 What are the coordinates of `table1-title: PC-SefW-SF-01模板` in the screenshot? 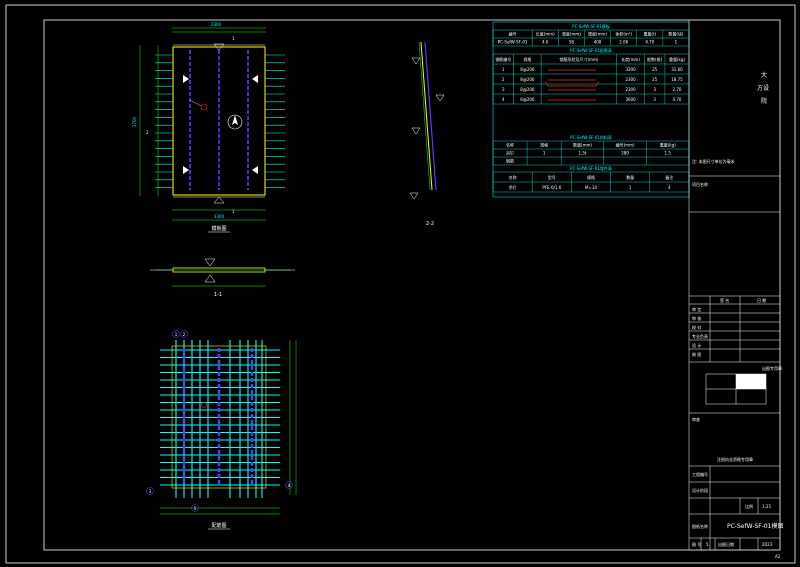 It's located at (591, 26).